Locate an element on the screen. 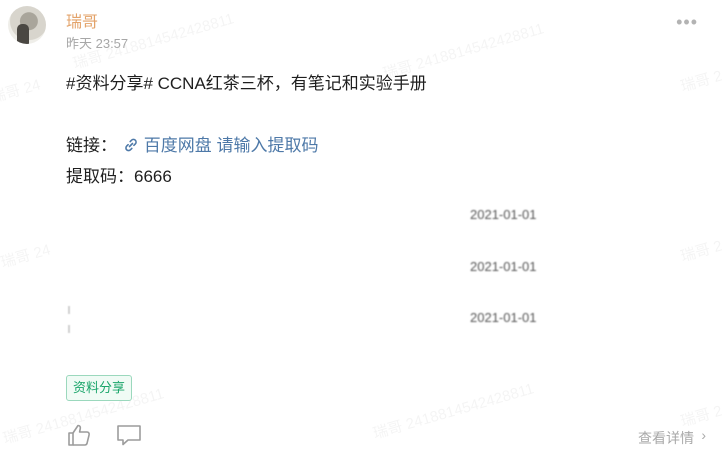 The height and width of the screenshot is (470, 722). share-link-text: 百度网盘 请输入提取码 is located at coordinates (231, 145).